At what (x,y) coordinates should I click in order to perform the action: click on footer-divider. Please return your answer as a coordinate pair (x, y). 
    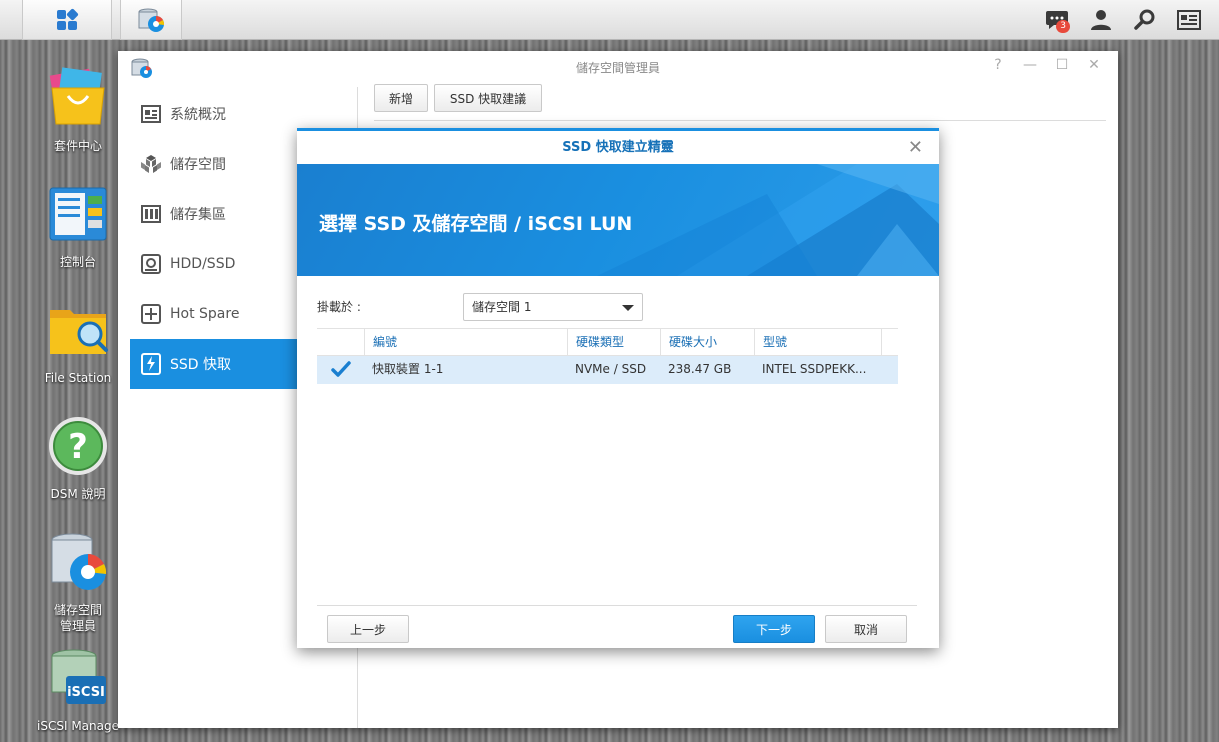
    Looking at the image, I should click on (617, 605).